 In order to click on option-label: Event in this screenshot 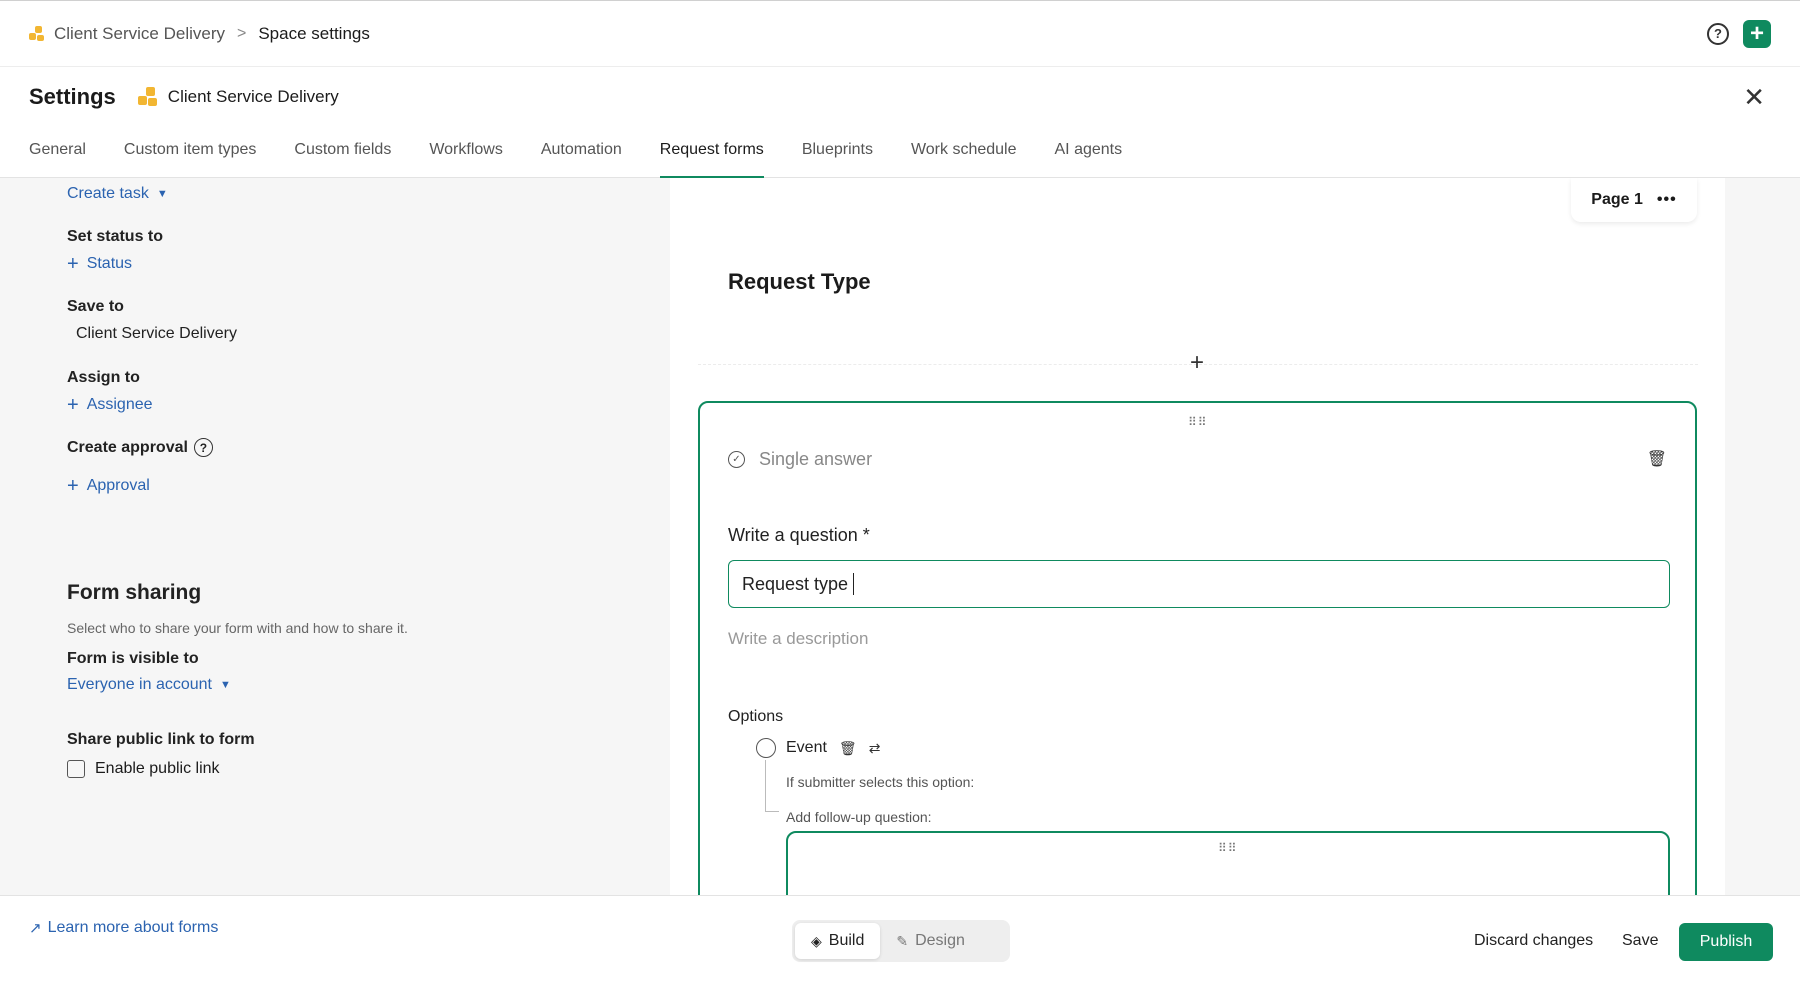, I will do `click(806, 748)`.